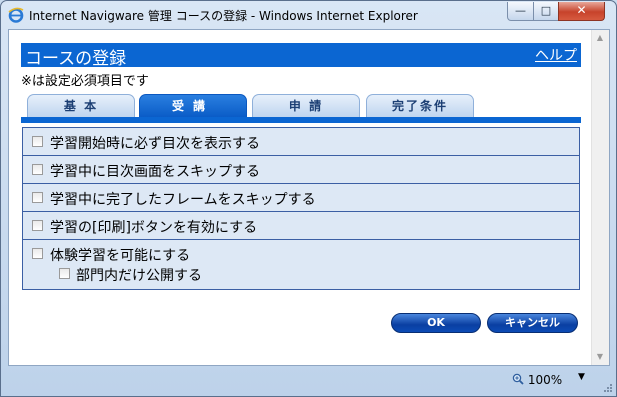 This screenshot has height=397, width=617. What do you see at coordinates (436, 323) in the screenshot?
I see `ok-button: OK` at bounding box center [436, 323].